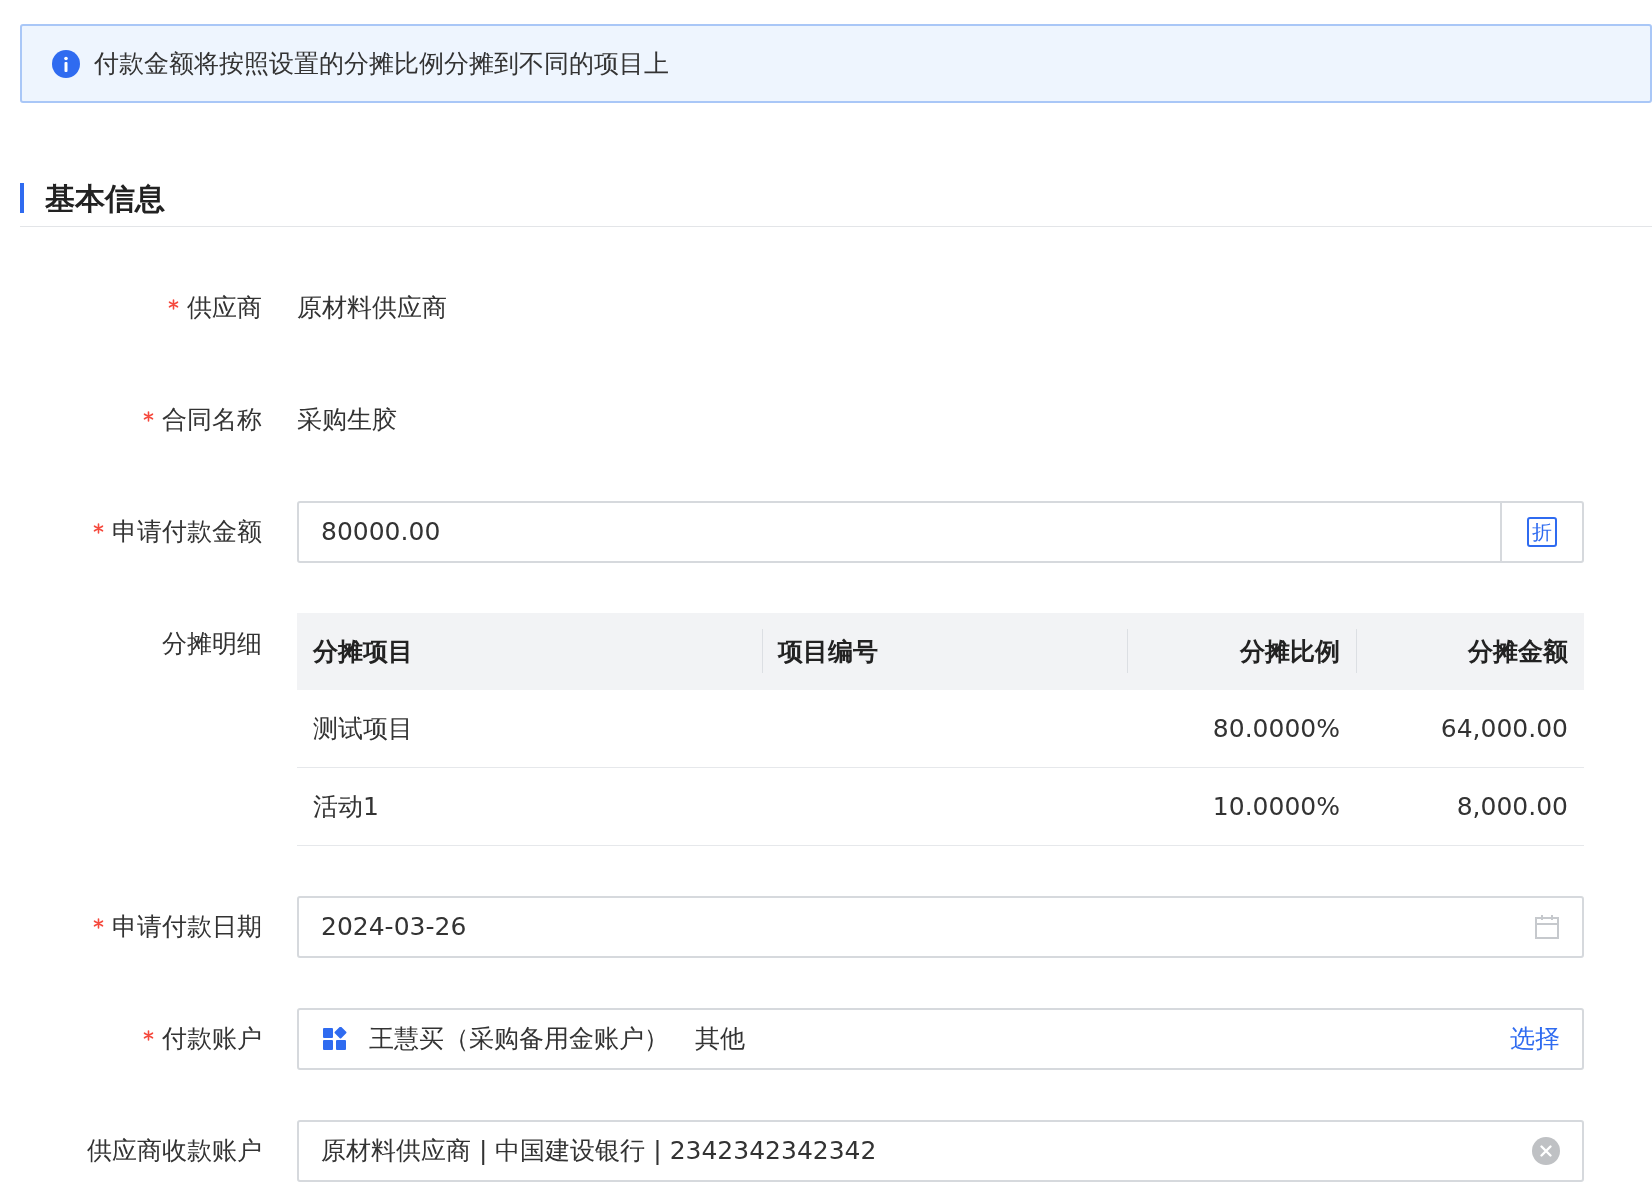 The height and width of the screenshot is (1198, 1652). I want to click on field-label: 付款账户, so click(212, 1039).